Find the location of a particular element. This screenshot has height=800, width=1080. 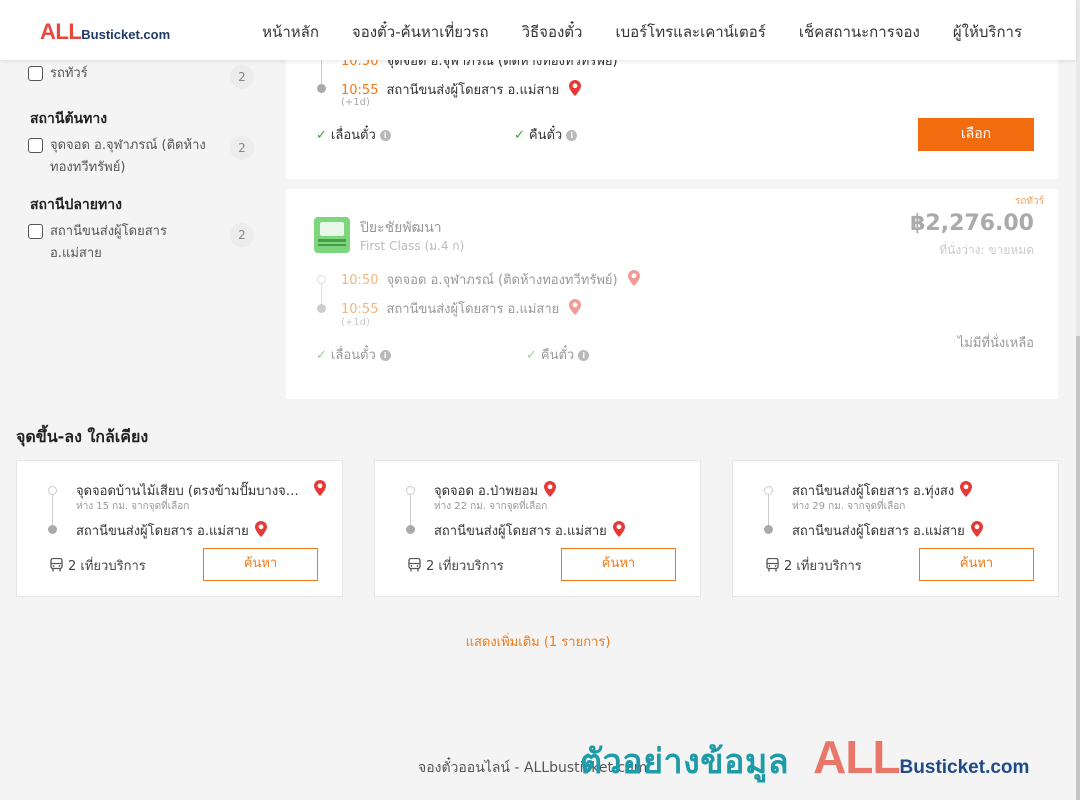

no-seats-label: ไม่มีที่นั่งเหลือ is located at coordinates (995, 343).